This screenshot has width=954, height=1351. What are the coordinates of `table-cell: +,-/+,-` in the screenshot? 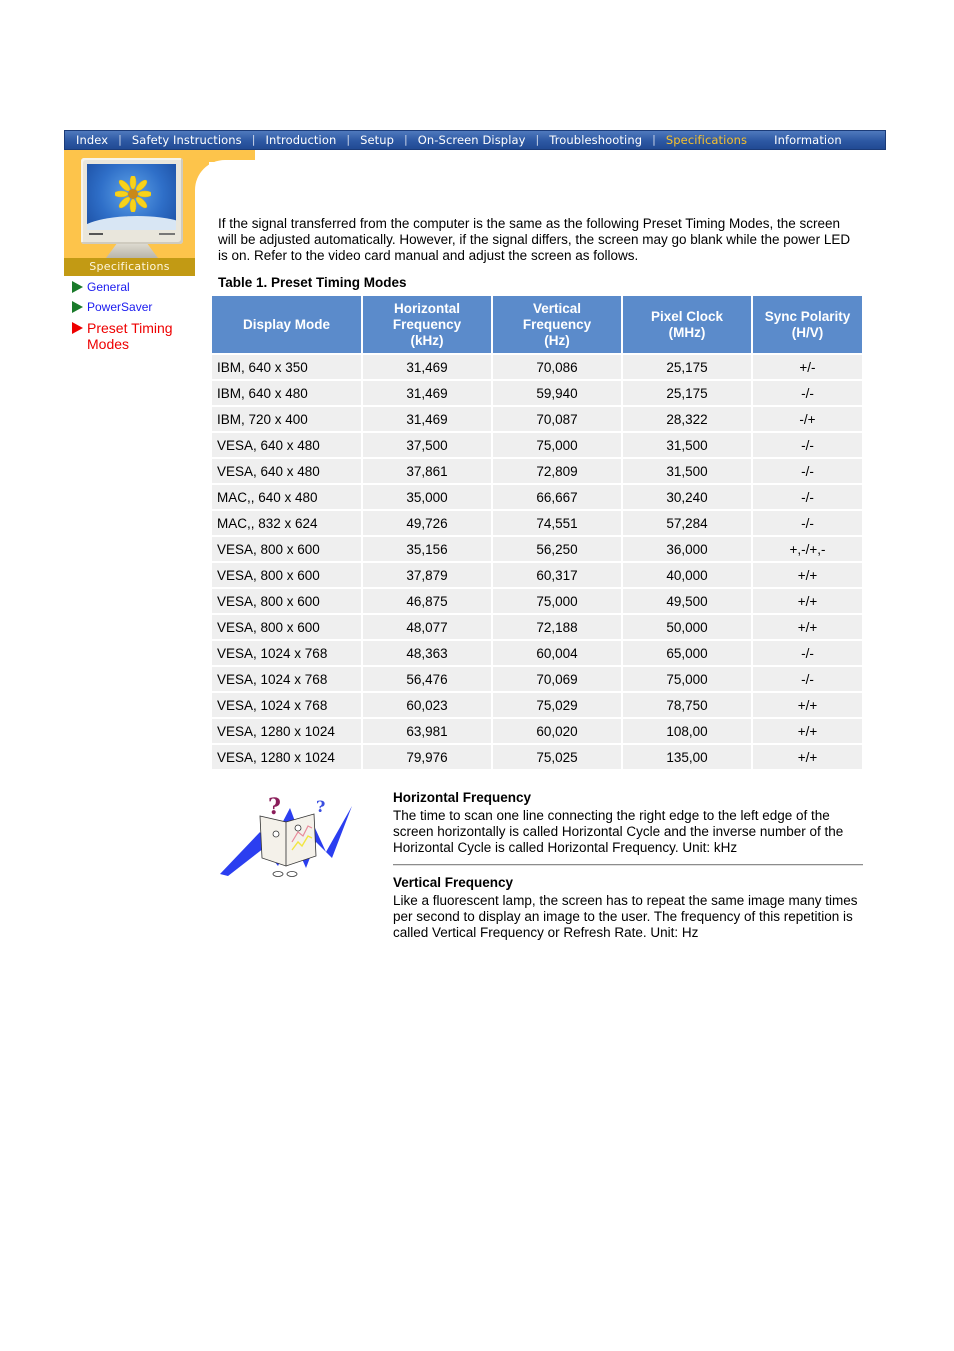 It's located at (807, 548).